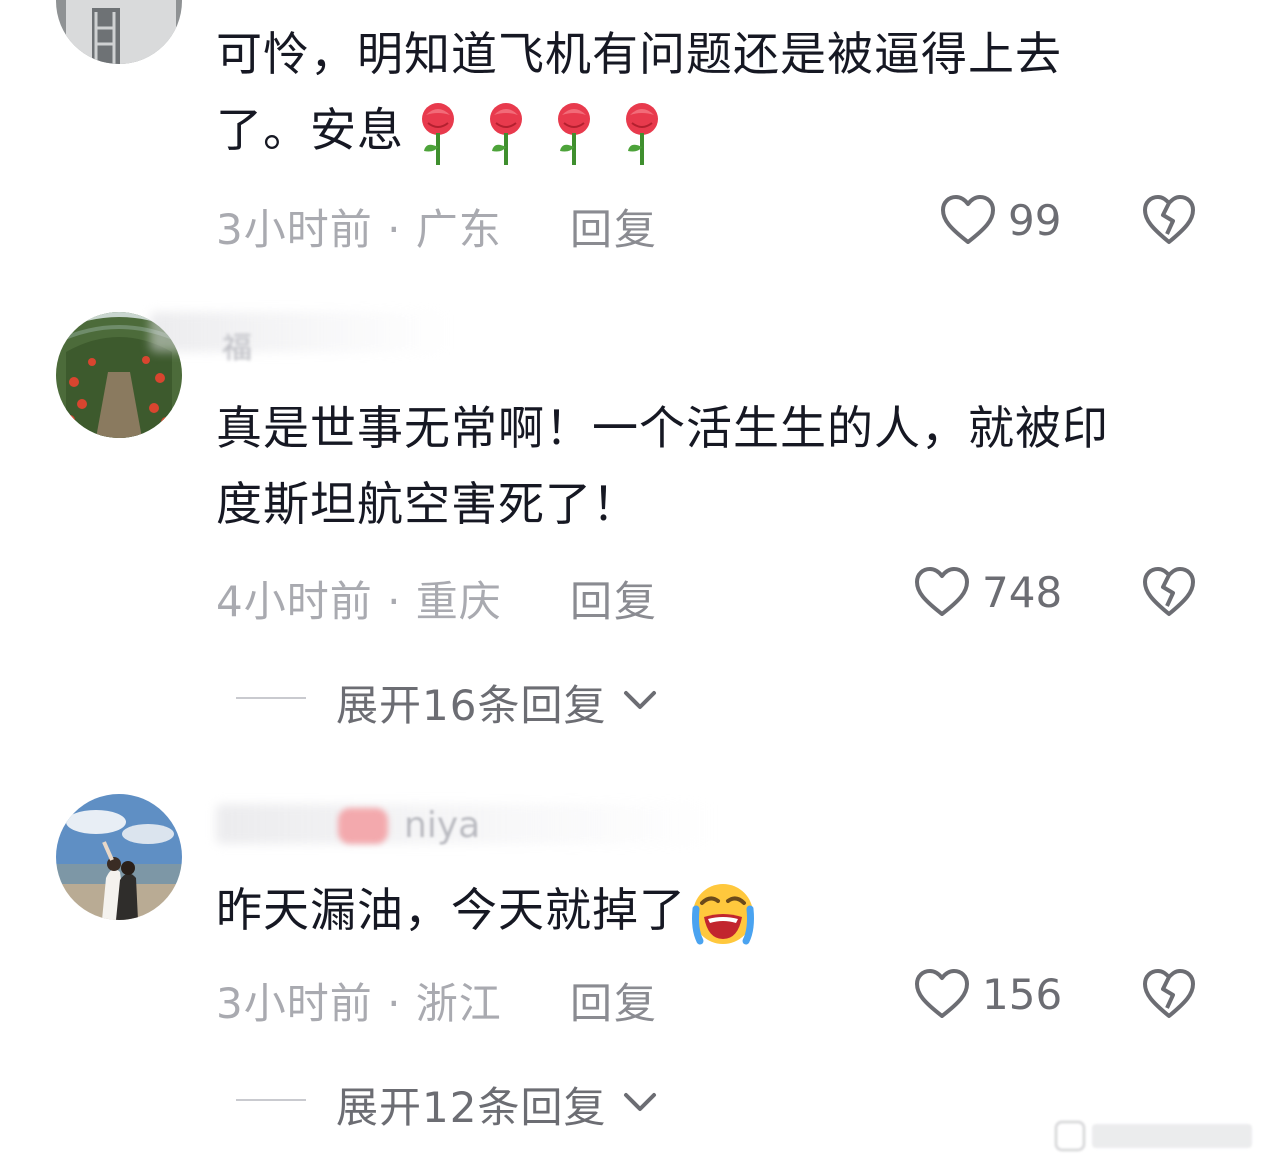 This screenshot has height=1164, width=1264. I want to click on like-count: 99, so click(1035, 220).